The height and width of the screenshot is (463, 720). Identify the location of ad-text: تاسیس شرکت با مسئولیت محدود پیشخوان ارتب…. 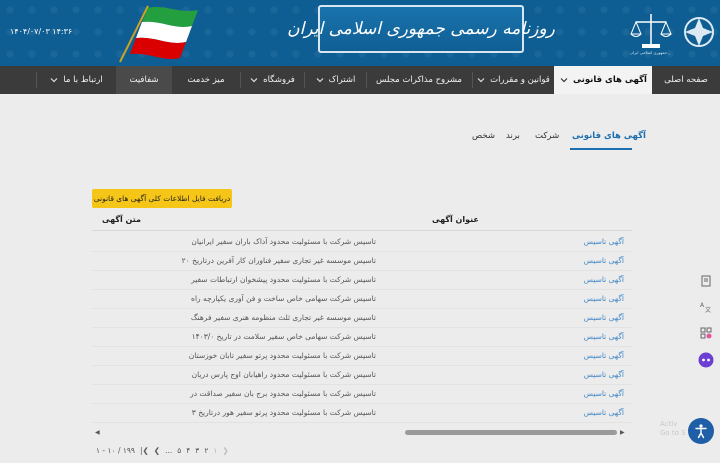
(283, 279).